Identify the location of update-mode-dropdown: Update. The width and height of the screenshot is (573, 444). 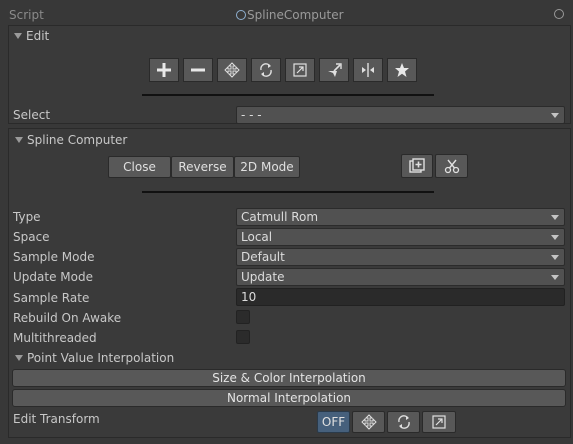
(400, 277).